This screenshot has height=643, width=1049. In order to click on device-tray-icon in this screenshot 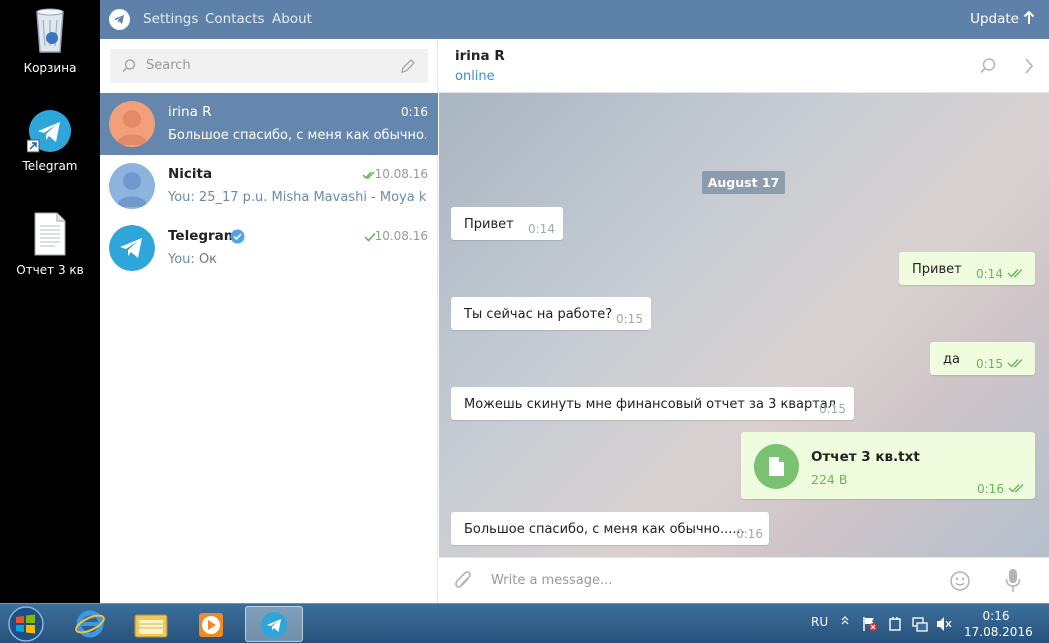, I will do `click(895, 624)`.